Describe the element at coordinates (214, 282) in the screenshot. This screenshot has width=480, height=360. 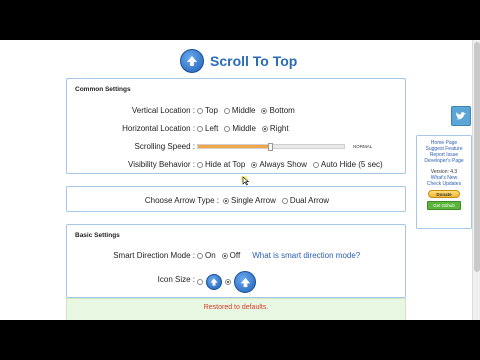
I see `small-arrow-icon` at that location.